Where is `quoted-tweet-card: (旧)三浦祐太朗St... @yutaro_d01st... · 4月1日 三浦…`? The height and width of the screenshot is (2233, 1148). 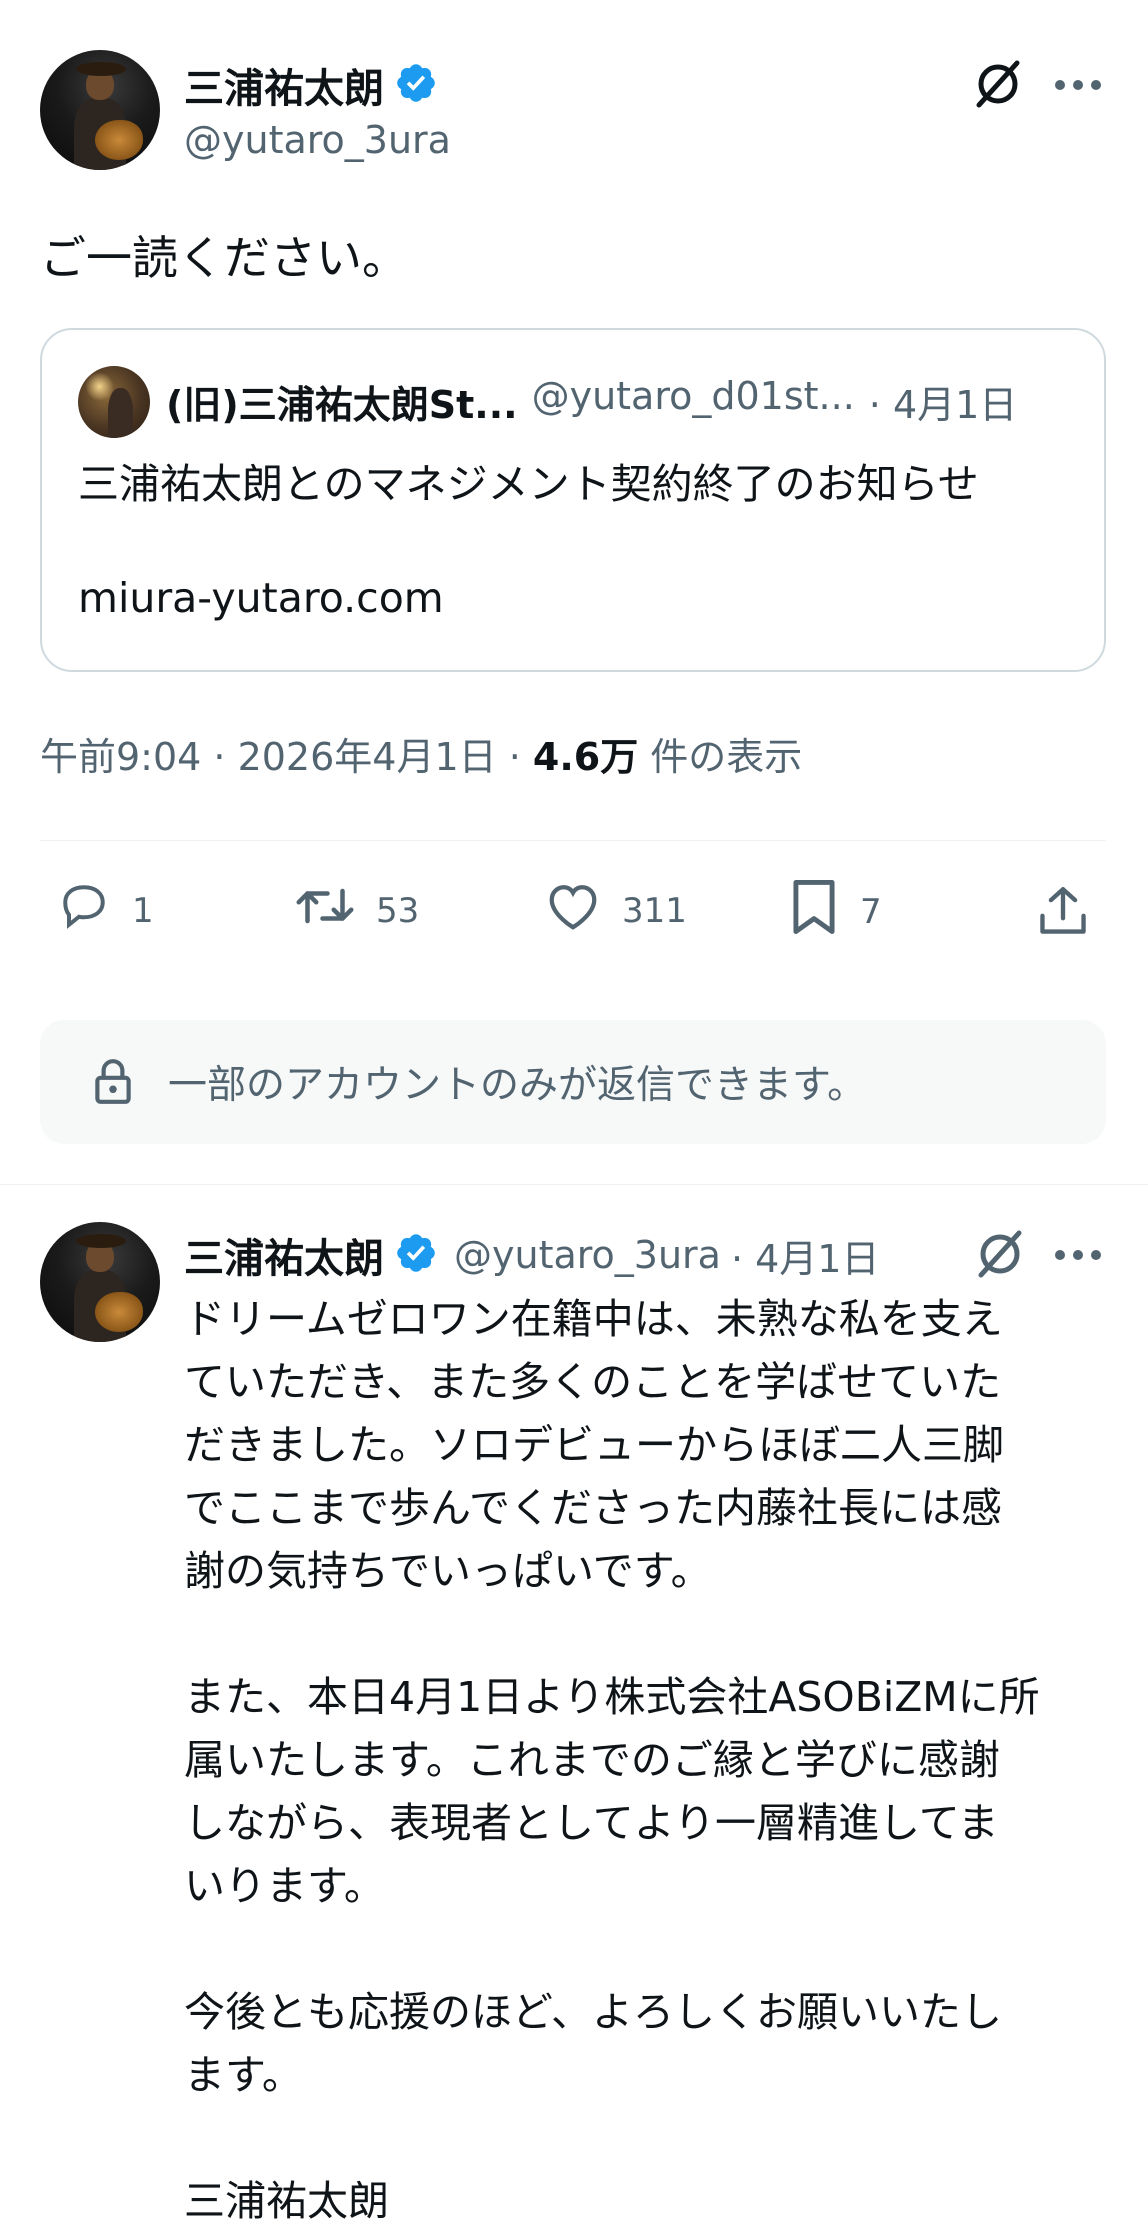 quoted-tweet-card: (旧)三浦祐太朗St... @yutaro_d01st... · 4月1日 三浦… is located at coordinates (573, 500).